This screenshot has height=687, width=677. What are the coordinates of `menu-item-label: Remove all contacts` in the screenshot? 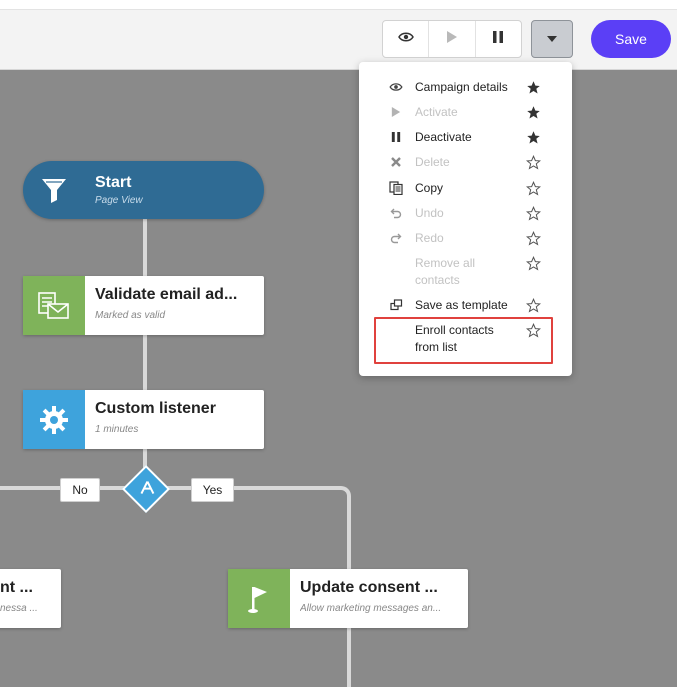 It's located at (445, 271).